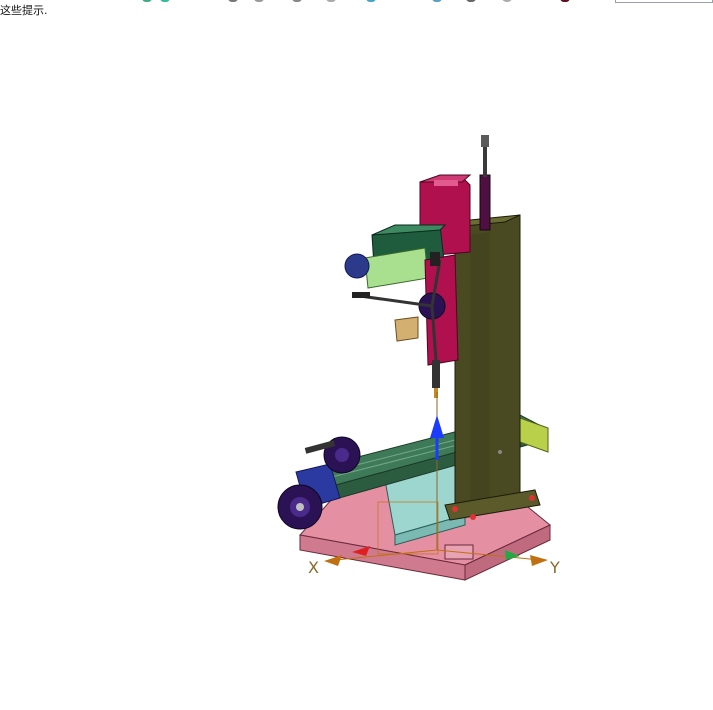 This screenshot has width=713, height=710. What do you see at coordinates (471, 1) in the screenshot?
I see `render-icon` at bounding box center [471, 1].